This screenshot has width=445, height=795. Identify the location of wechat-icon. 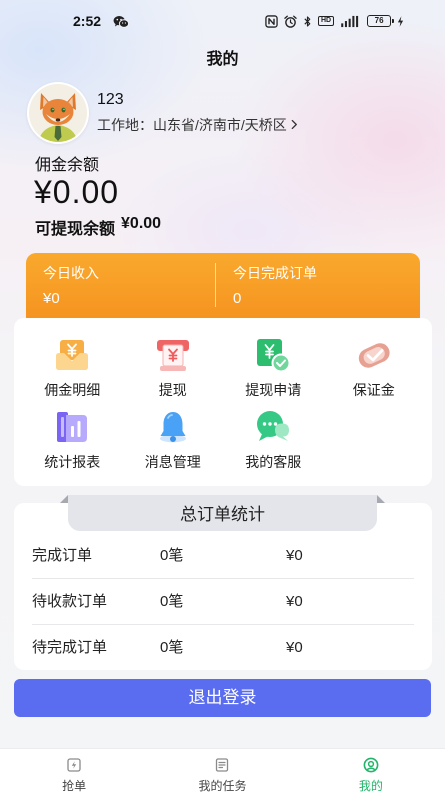
(121, 22).